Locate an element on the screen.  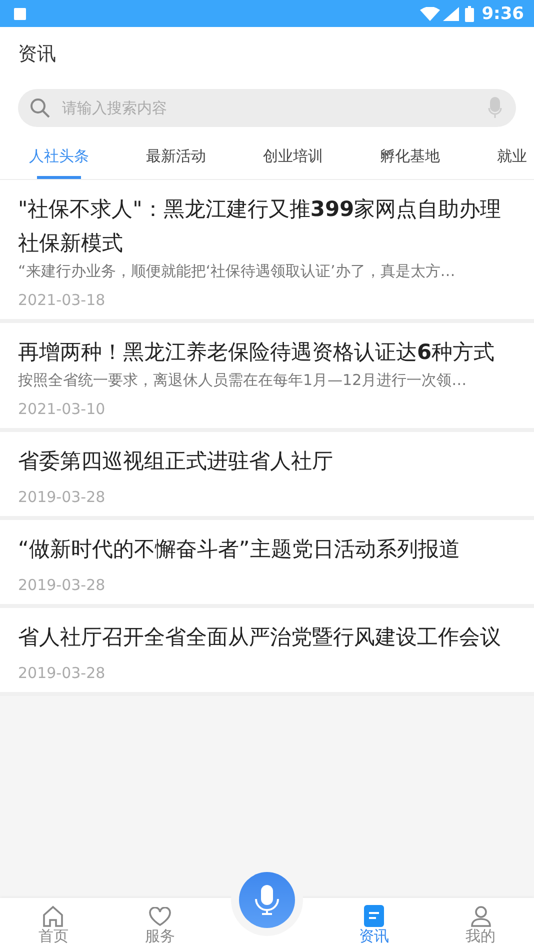
nav-tab: 资讯 is located at coordinates (374, 924).